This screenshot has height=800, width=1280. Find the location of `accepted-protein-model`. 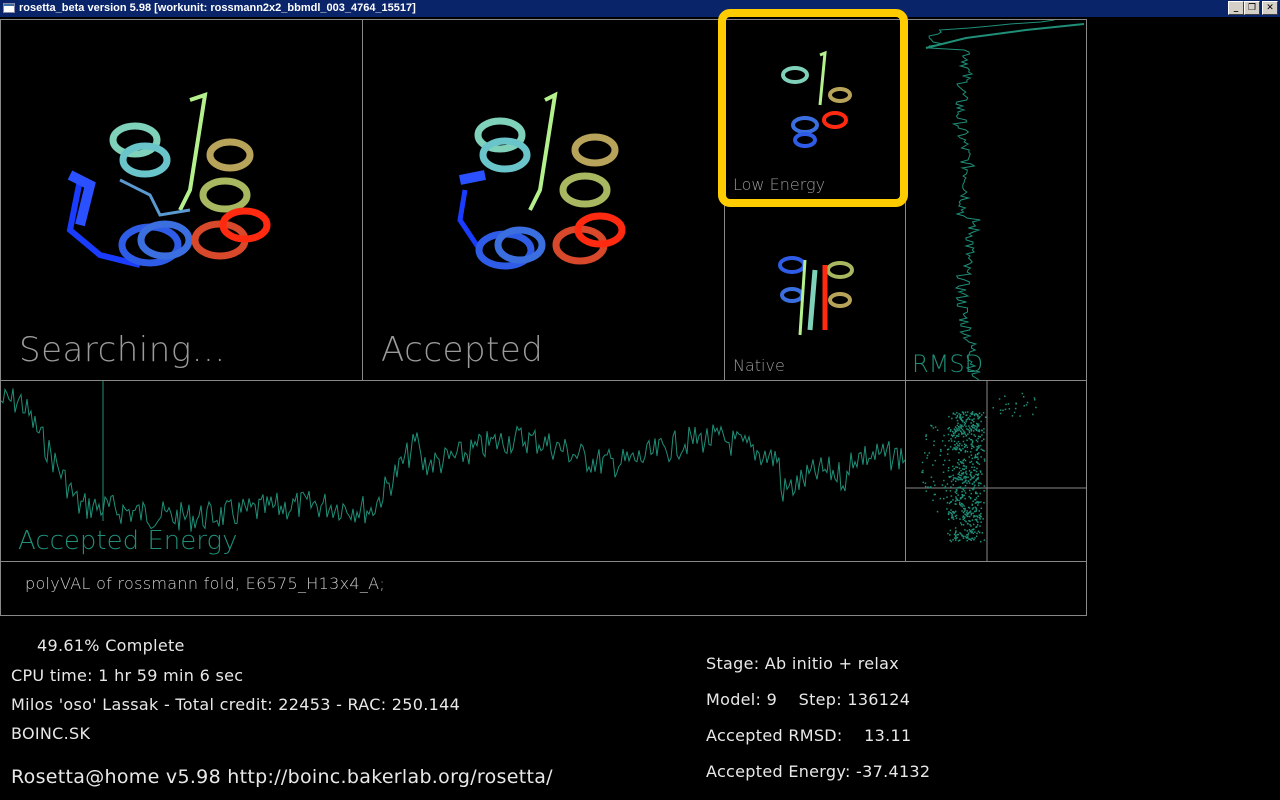

accepted-protein-model is located at coordinates (541, 180).